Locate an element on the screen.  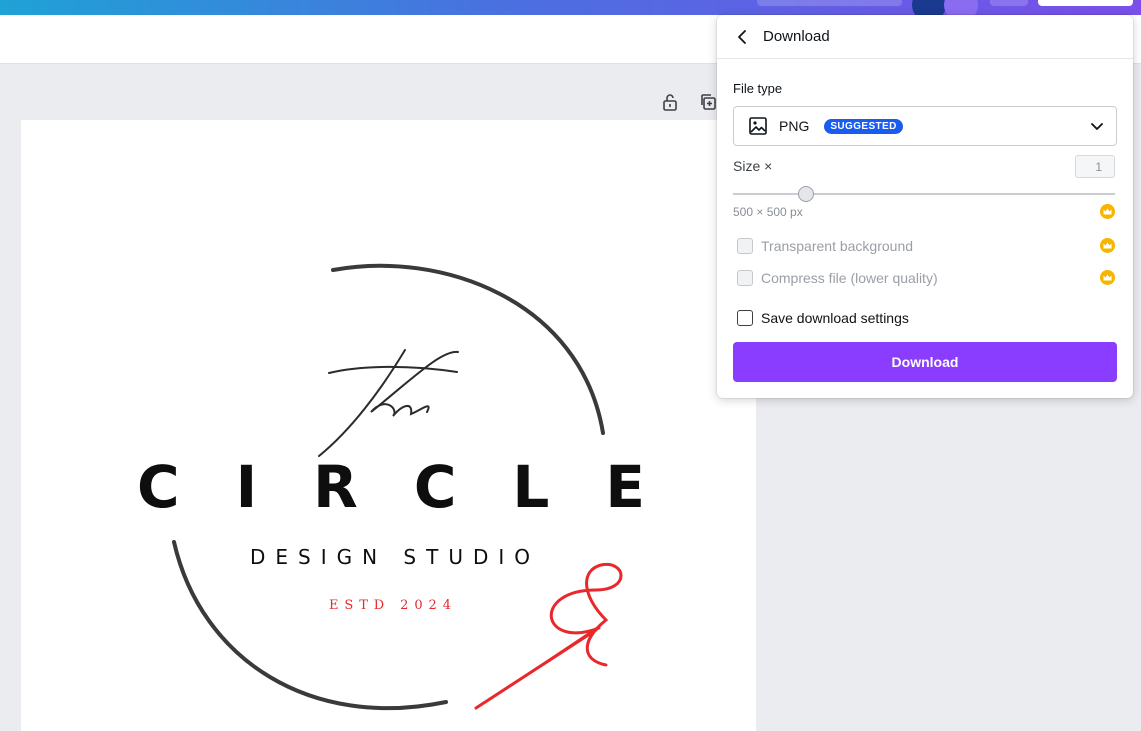
option-compress-file: Compress file (lower quality) is located at coordinates (837, 278).